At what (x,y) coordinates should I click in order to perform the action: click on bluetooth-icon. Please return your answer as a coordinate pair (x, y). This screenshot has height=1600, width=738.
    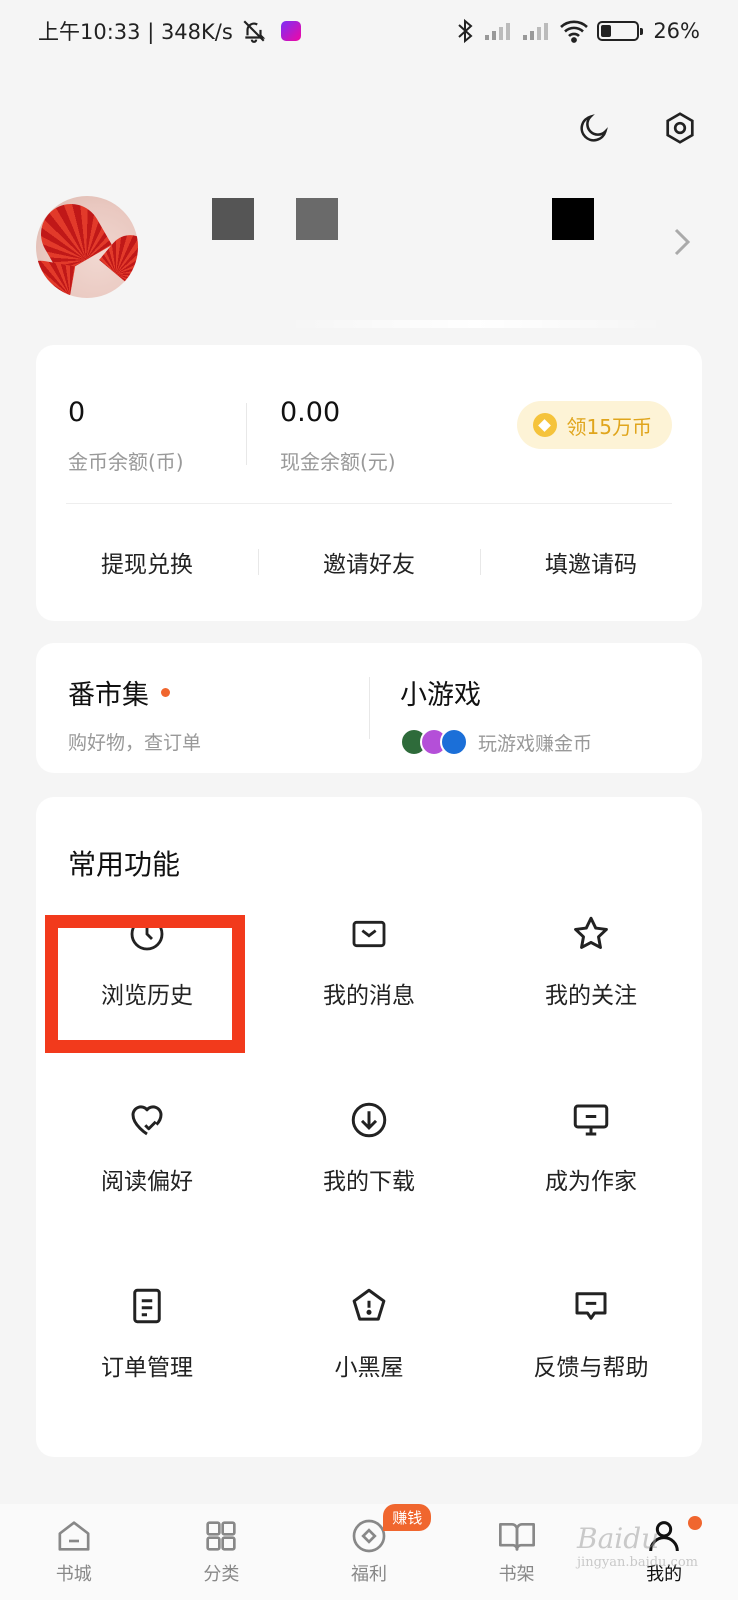
    Looking at the image, I should click on (465, 31).